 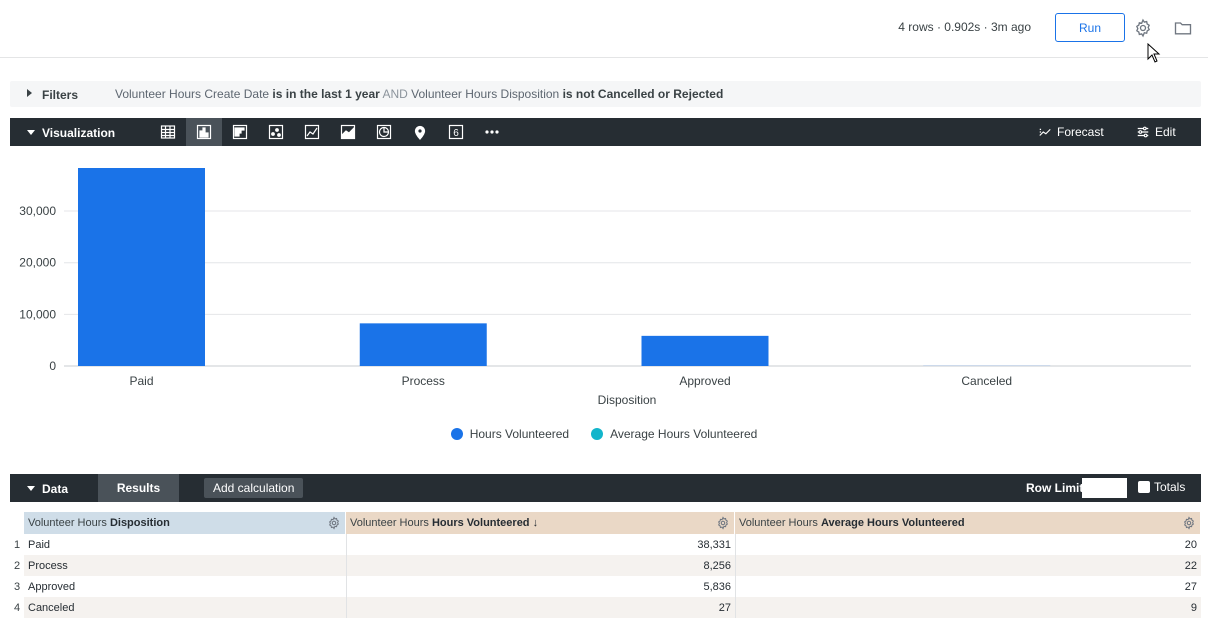 What do you see at coordinates (240, 132) in the screenshot?
I see `bar-chart-icon` at bounding box center [240, 132].